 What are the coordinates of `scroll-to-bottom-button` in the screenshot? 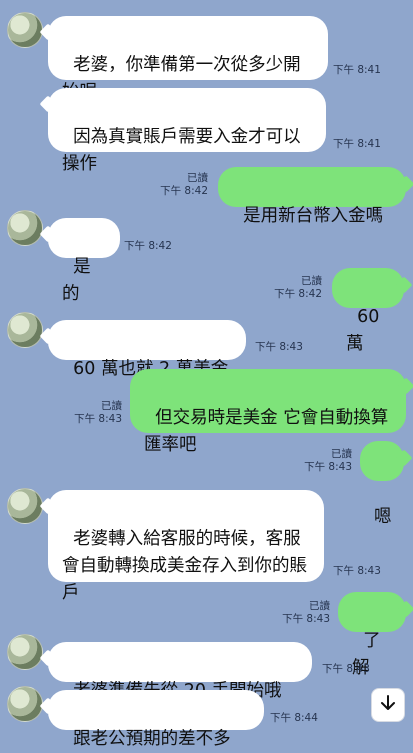 It's located at (388, 705).